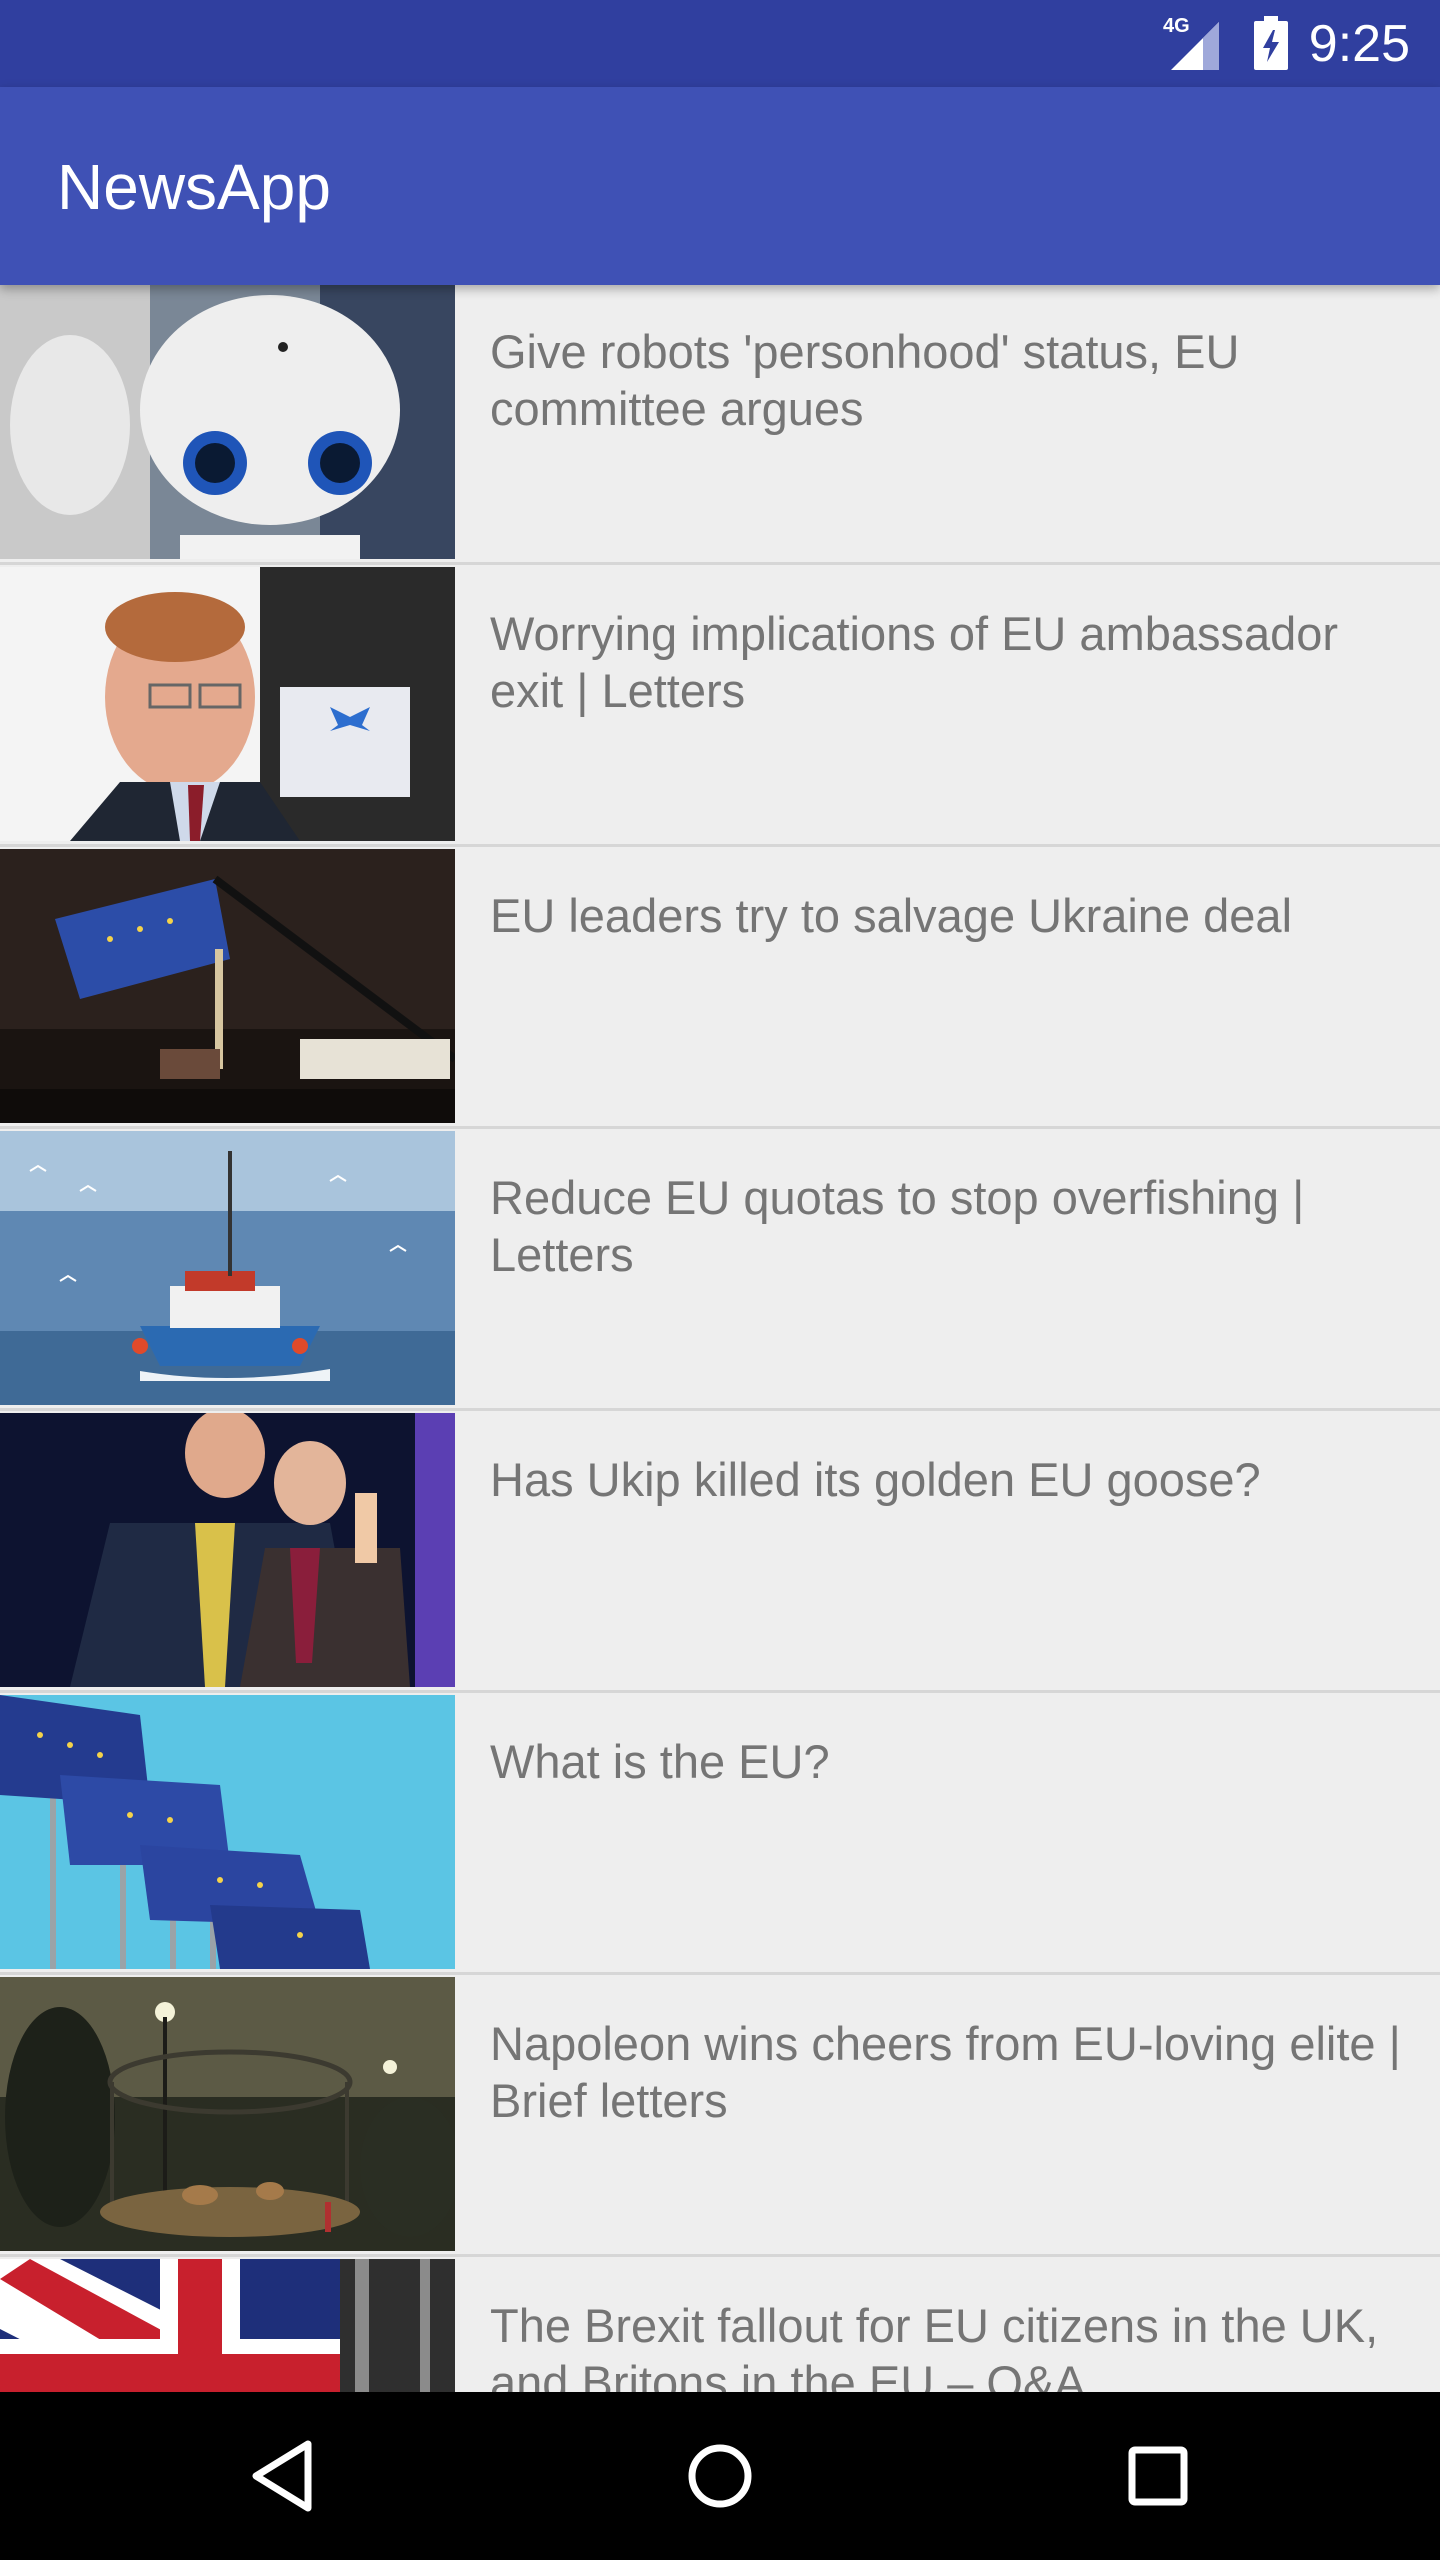  Describe the element at coordinates (720, 1835) in the screenshot. I see `article-row: What is the EU?` at that location.